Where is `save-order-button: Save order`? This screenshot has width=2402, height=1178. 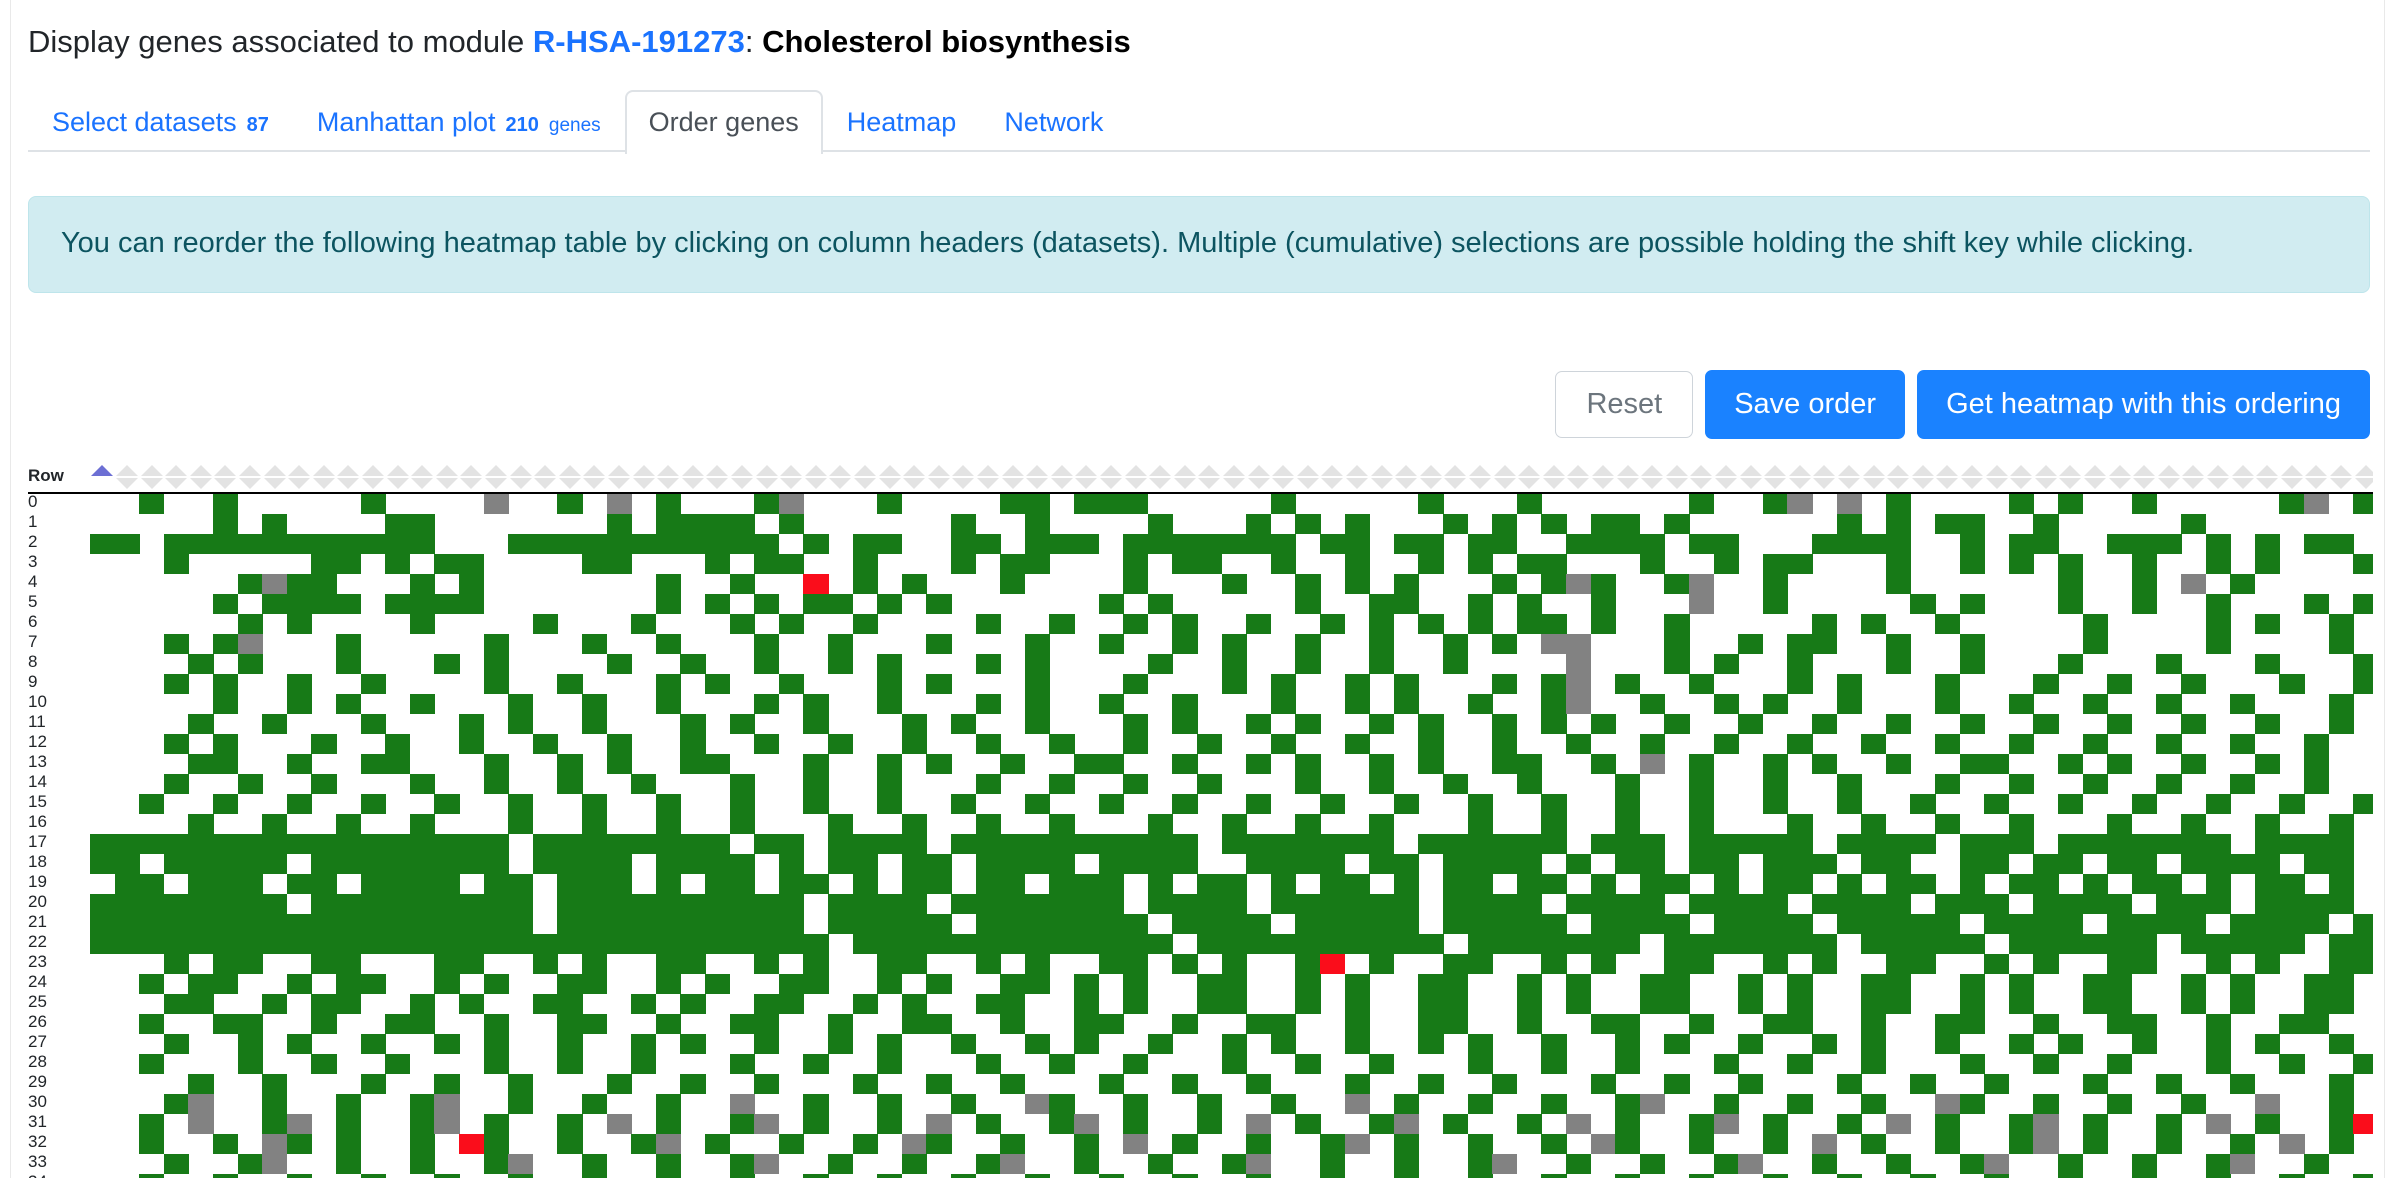 save-order-button: Save order is located at coordinates (1805, 404).